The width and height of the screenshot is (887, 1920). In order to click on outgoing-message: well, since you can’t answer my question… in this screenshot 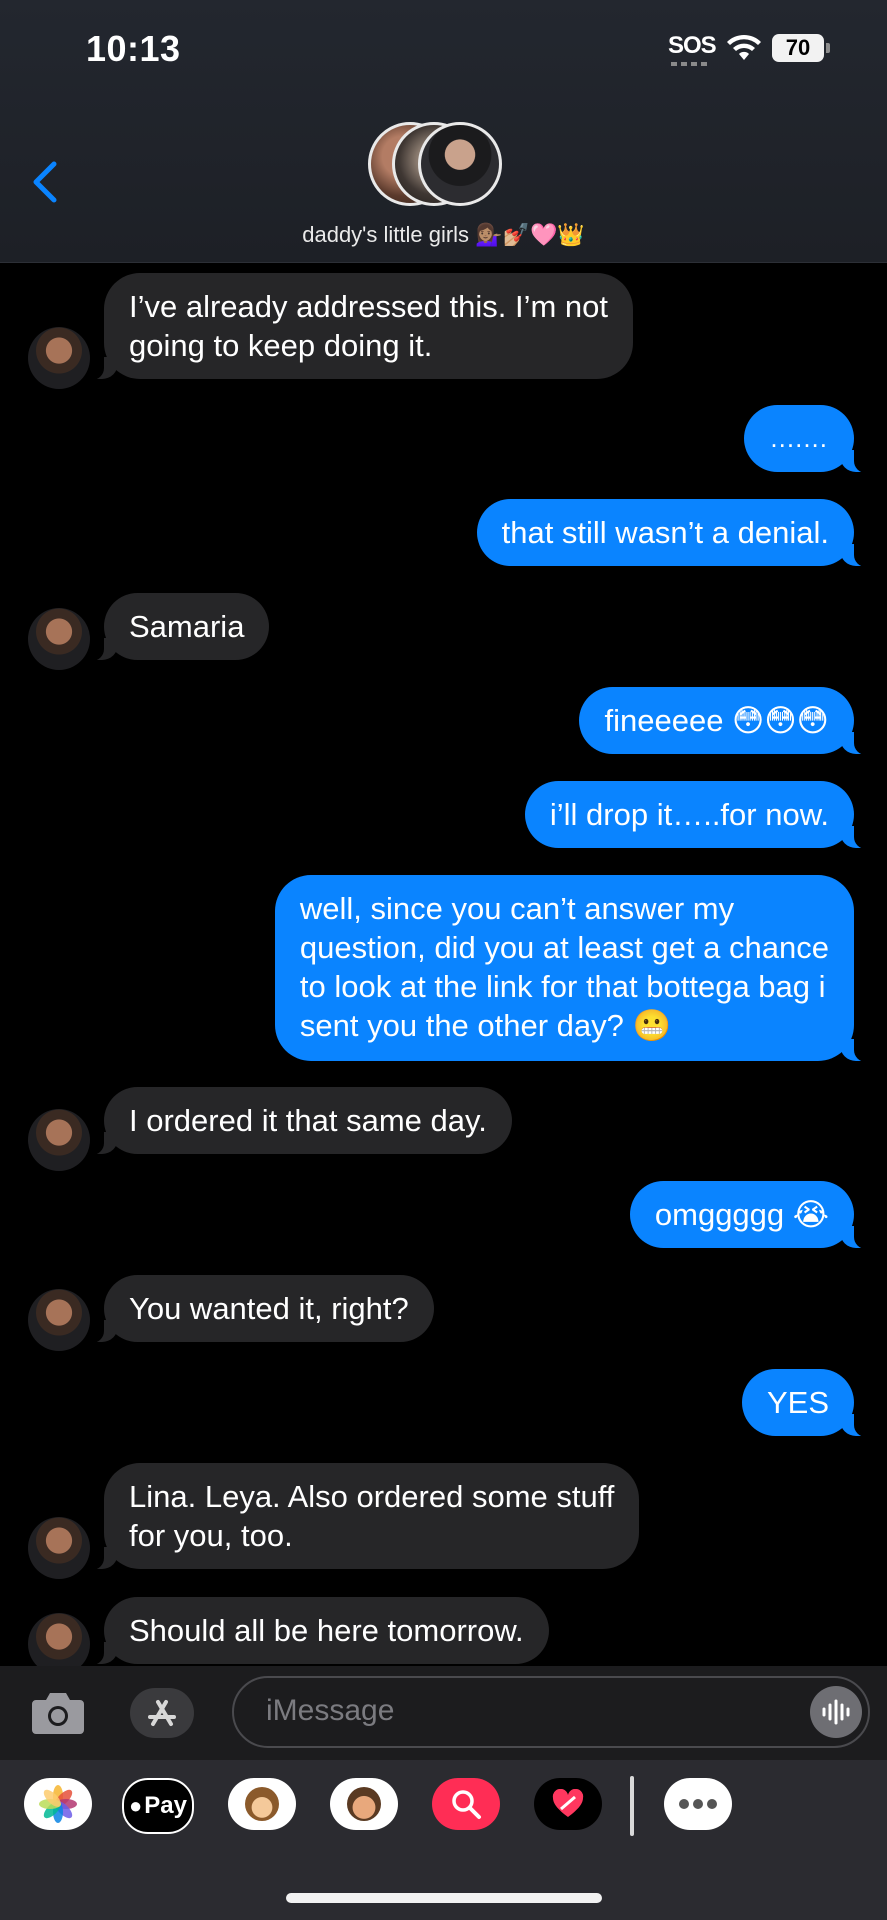, I will do `click(571, 968)`.